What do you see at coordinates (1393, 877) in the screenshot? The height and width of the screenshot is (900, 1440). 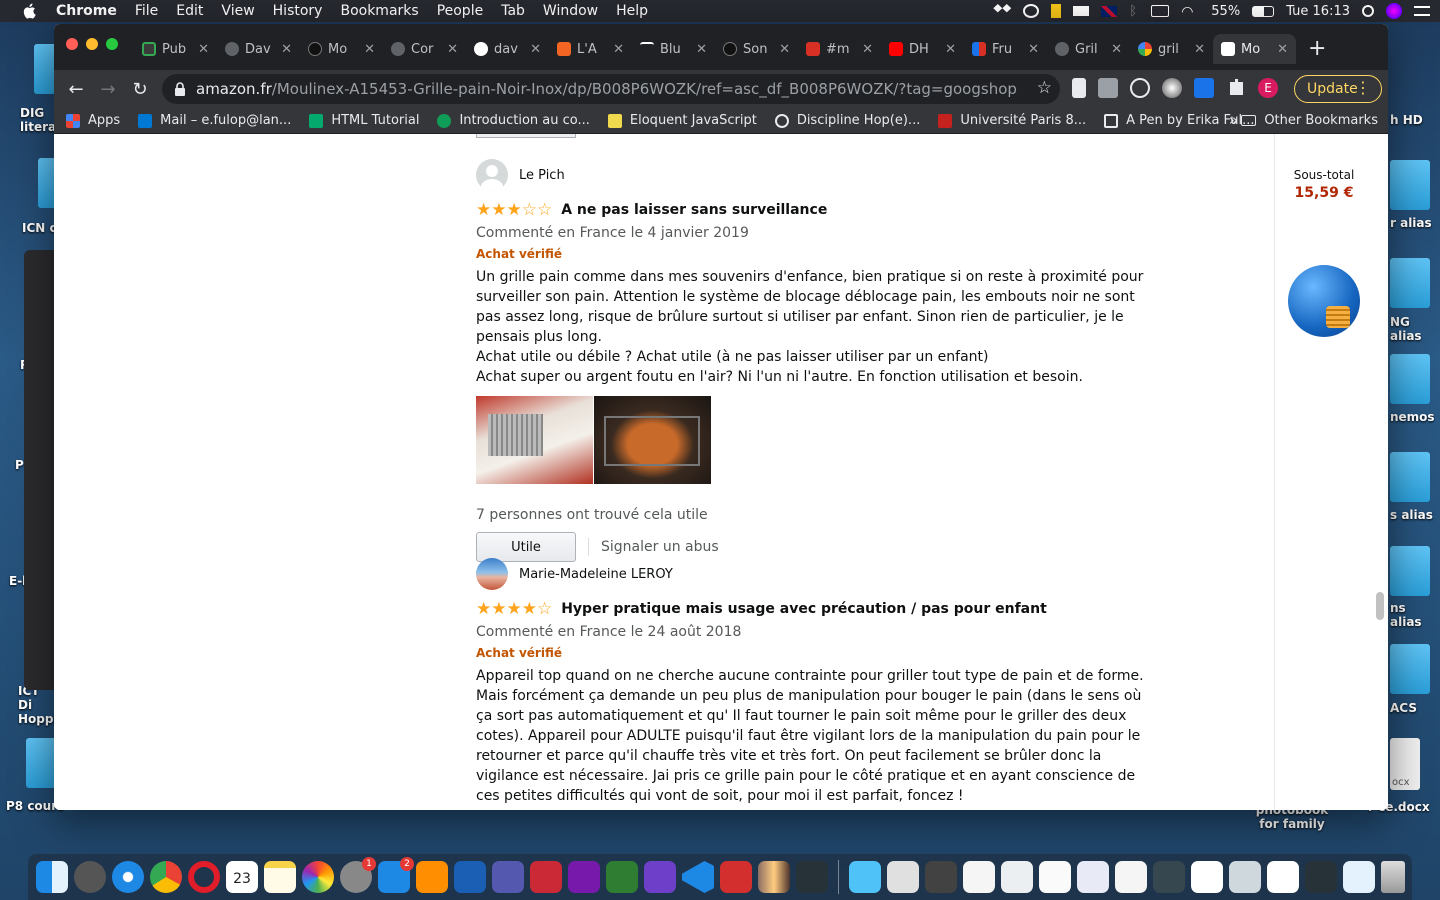 I see `trash-icon` at bounding box center [1393, 877].